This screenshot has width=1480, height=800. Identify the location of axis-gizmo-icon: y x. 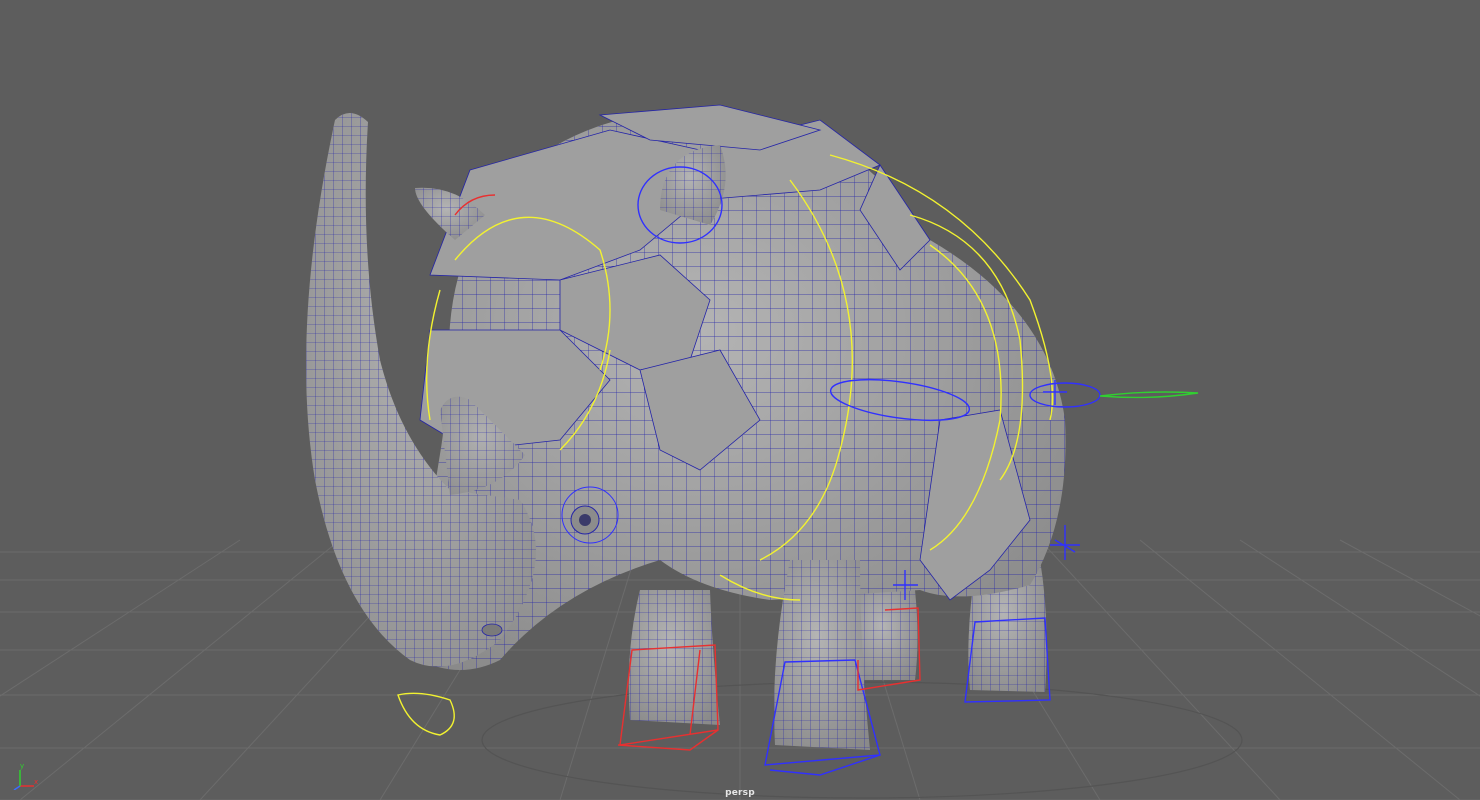
(25, 776).